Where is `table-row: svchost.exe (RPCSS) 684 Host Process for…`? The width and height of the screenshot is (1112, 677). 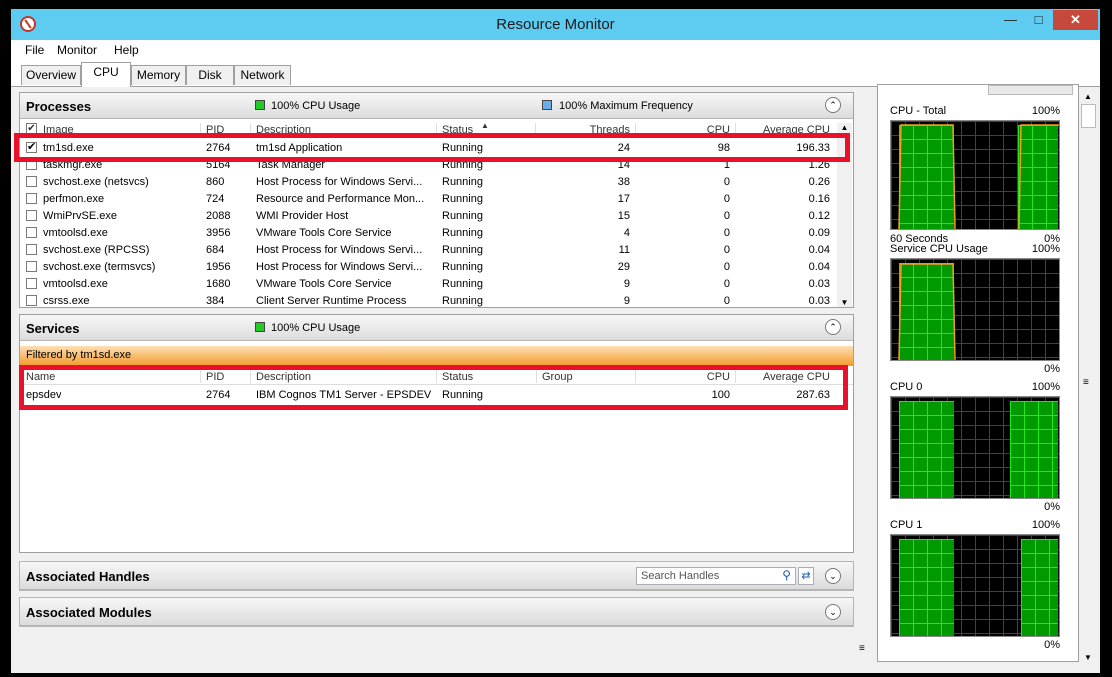
table-row: svchost.exe (RPCSS) 684 Host Process for… is located at coordinates (436, 250).